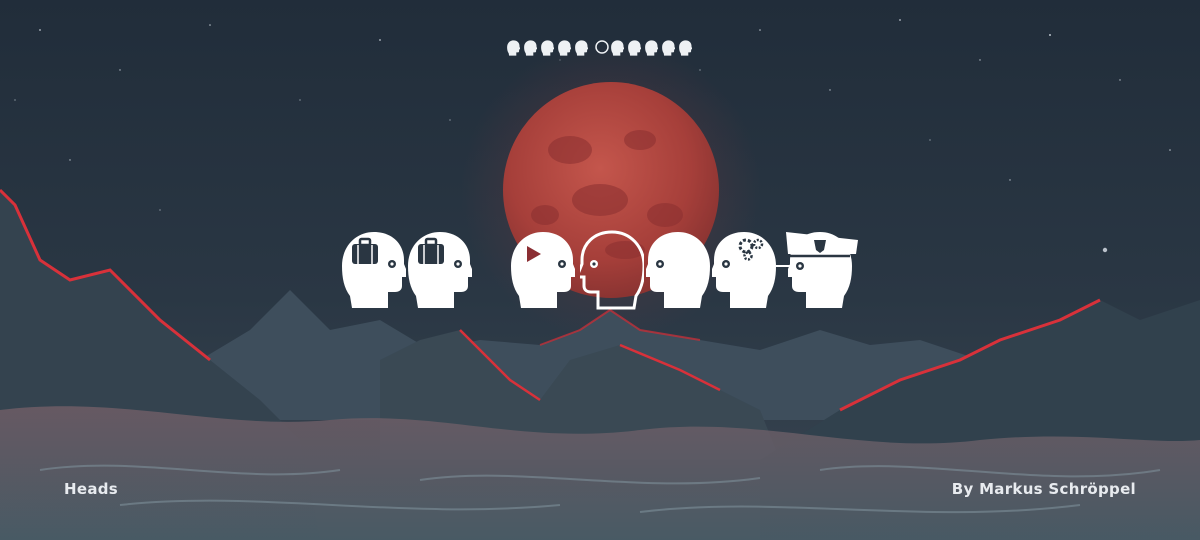 The width and height of the screenshot is (1200, 540). Describe the element at coordinates (91, 489) in the screenshot. I see `font-name-label: Heads` at that location.